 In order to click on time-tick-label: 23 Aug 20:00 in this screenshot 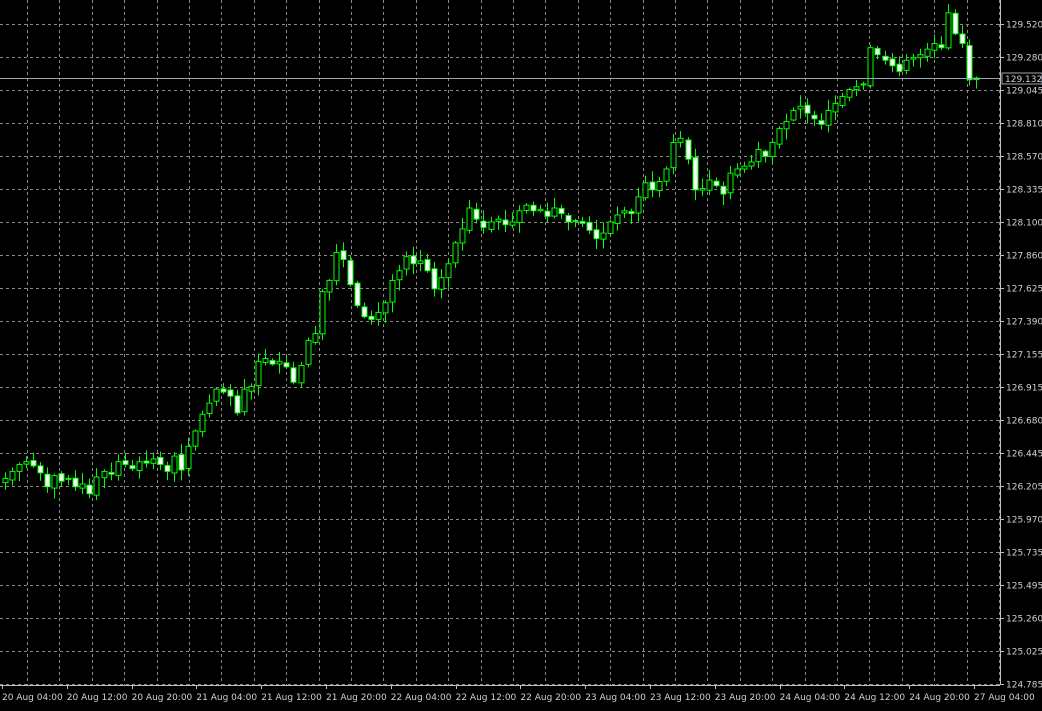, I will do `click(745, 698)`.